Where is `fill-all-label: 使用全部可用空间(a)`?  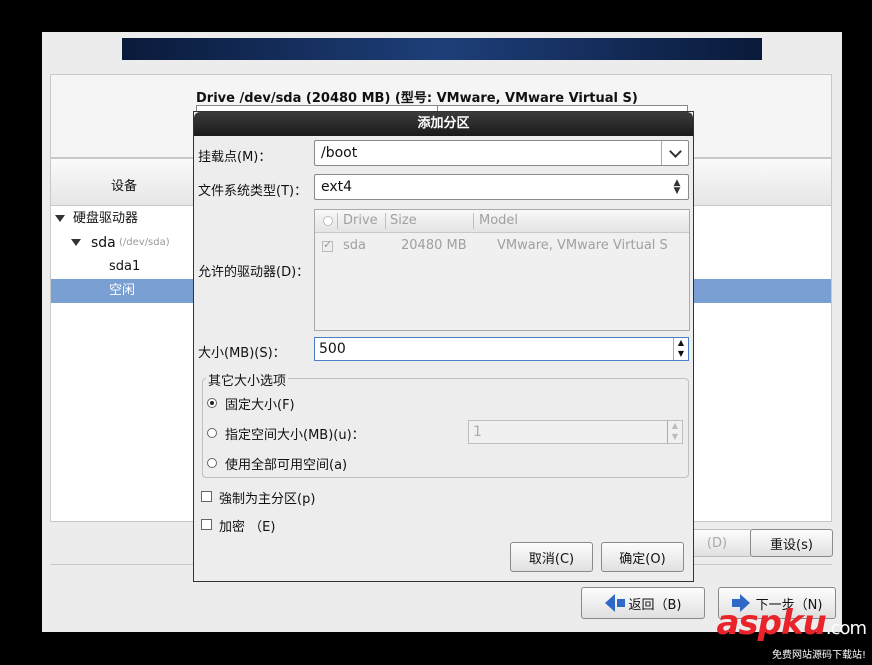 fill-all-label: 使用全部可用空间(a) is located at coordinates (286, 463).